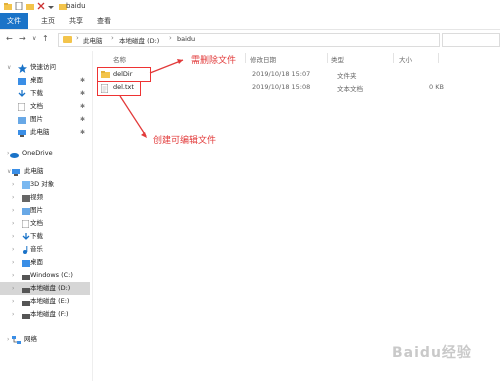 Image resolution: width=500 pixels, height=381 pixels. I want to click on annotation-delete-file: 需删除文件, so click(214, 61).